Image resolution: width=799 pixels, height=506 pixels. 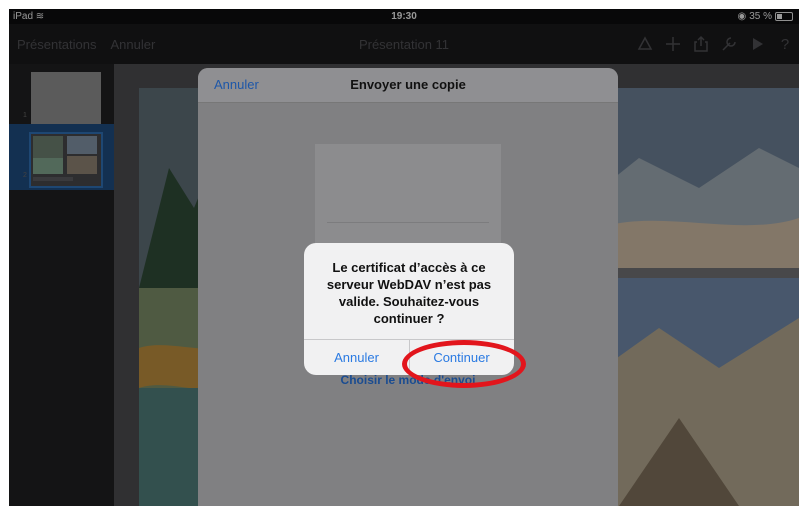 I want to click on alert-continue-button: Continuer, so click(x=461, y=357).